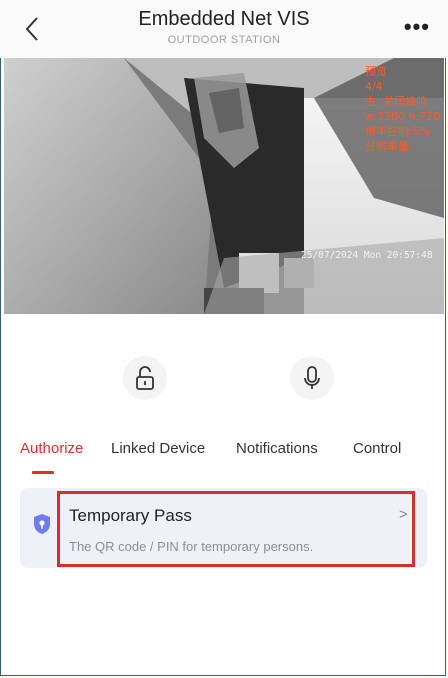 This screenshot has width=448, height=678. I want to click on unlock-button, so click(145, 378).